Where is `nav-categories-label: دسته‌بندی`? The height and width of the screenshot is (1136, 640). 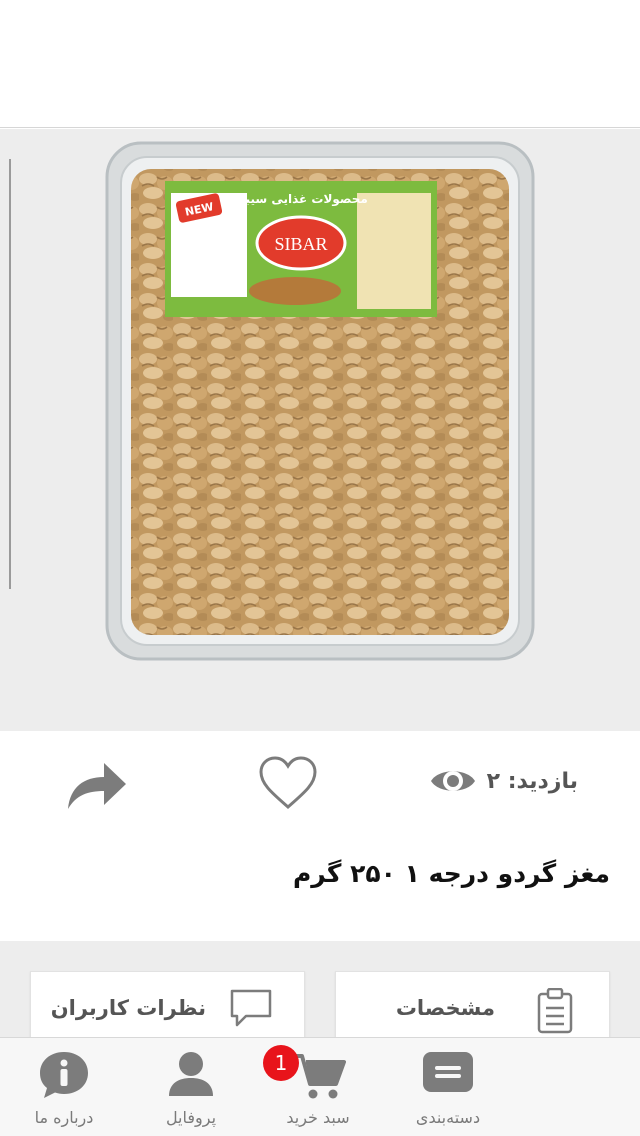 nav-categories-label: دسته‌بندی is located at coordinates (448, 1117).